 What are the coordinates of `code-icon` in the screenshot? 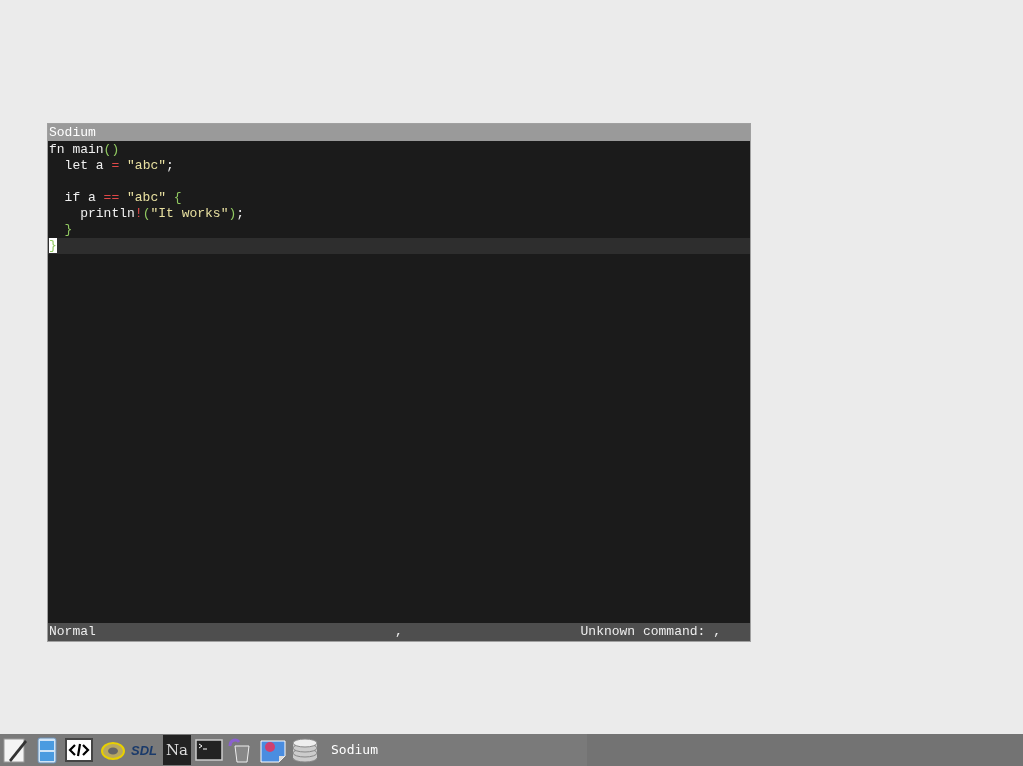 It's located at (79, 750).